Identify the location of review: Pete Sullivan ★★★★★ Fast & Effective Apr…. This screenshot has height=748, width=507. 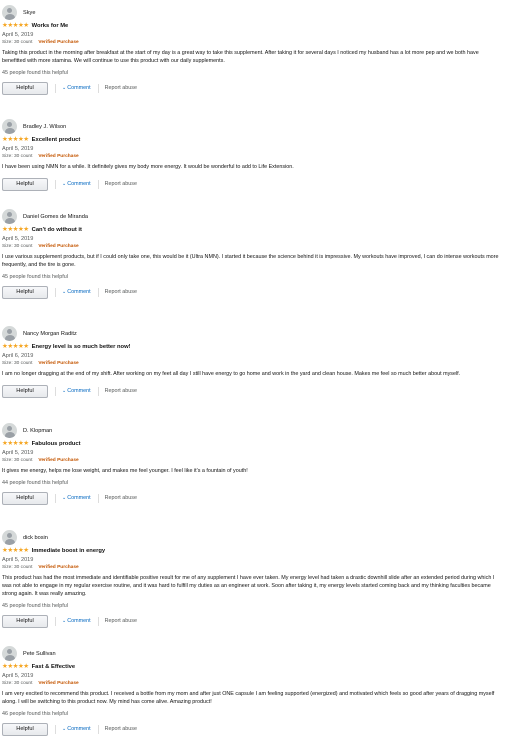
(252, 691).